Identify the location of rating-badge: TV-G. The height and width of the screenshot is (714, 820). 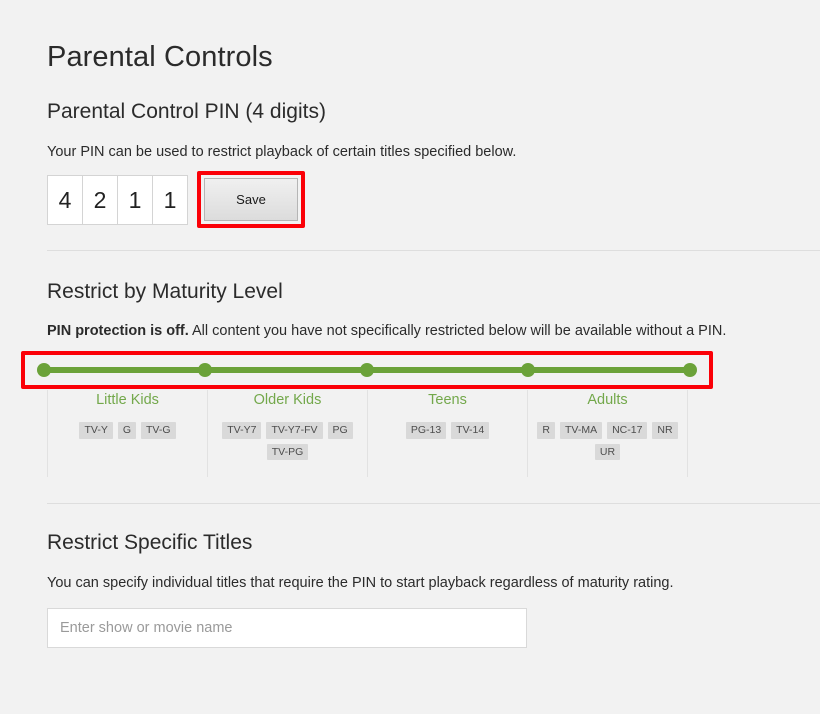
(158, 430).